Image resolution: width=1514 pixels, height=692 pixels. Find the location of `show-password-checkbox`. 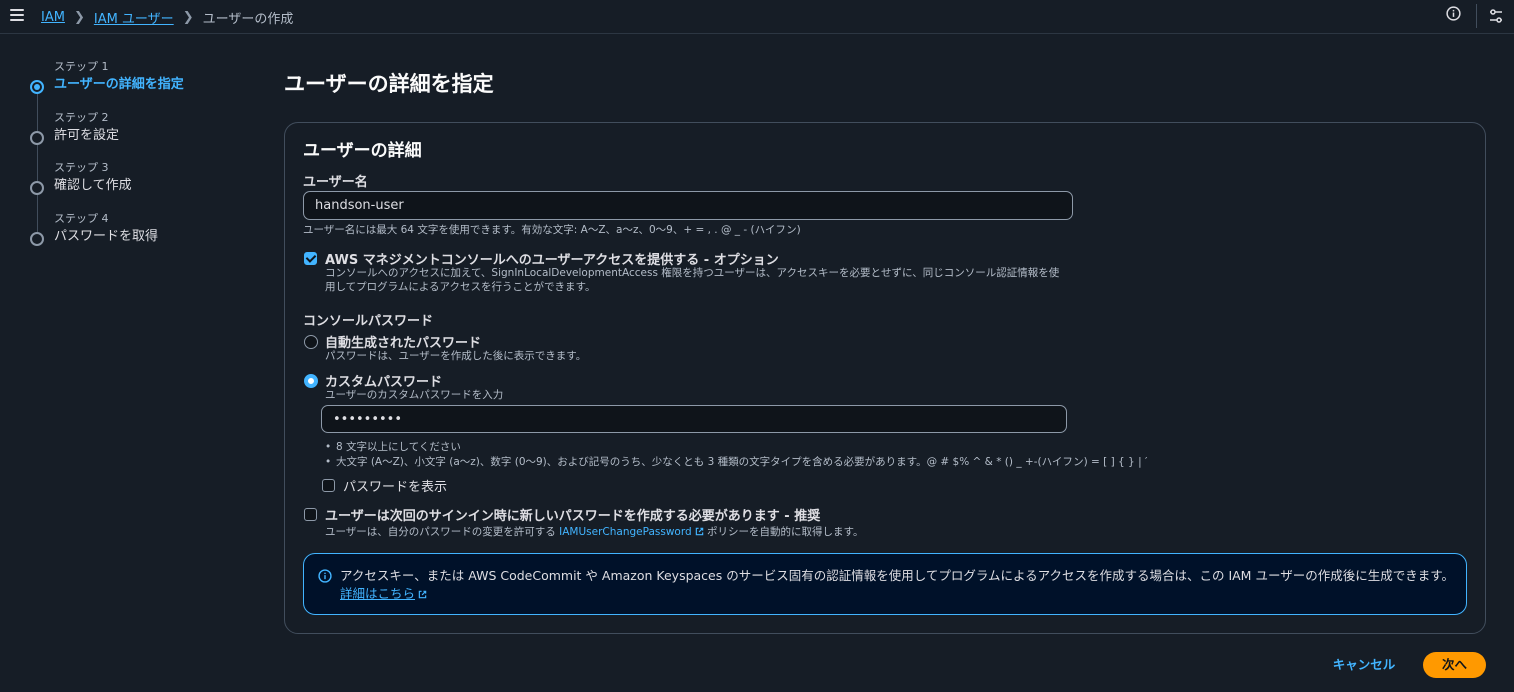

show-password-checkbox is located at coordinates (328, 485).